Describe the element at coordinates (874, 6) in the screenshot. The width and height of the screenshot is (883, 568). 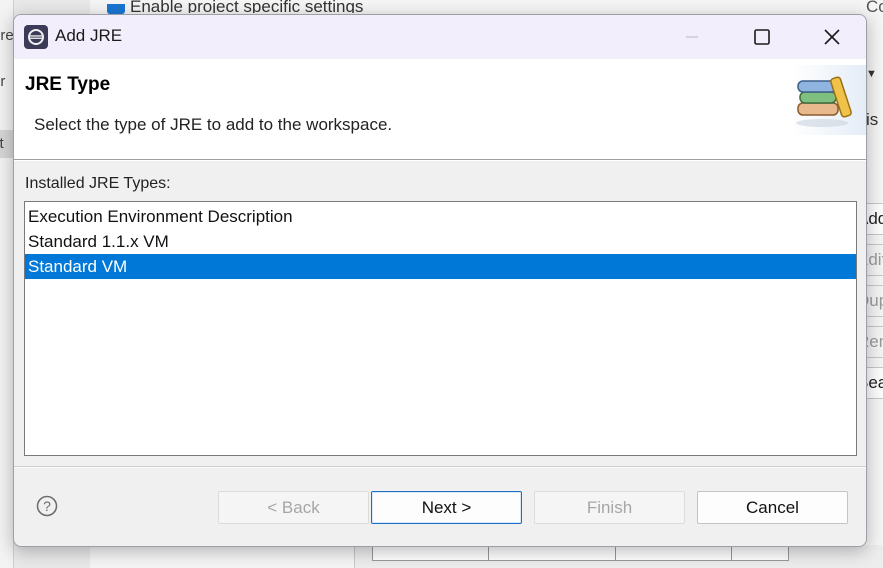
I see `background-top-right-text: Co` at that location.